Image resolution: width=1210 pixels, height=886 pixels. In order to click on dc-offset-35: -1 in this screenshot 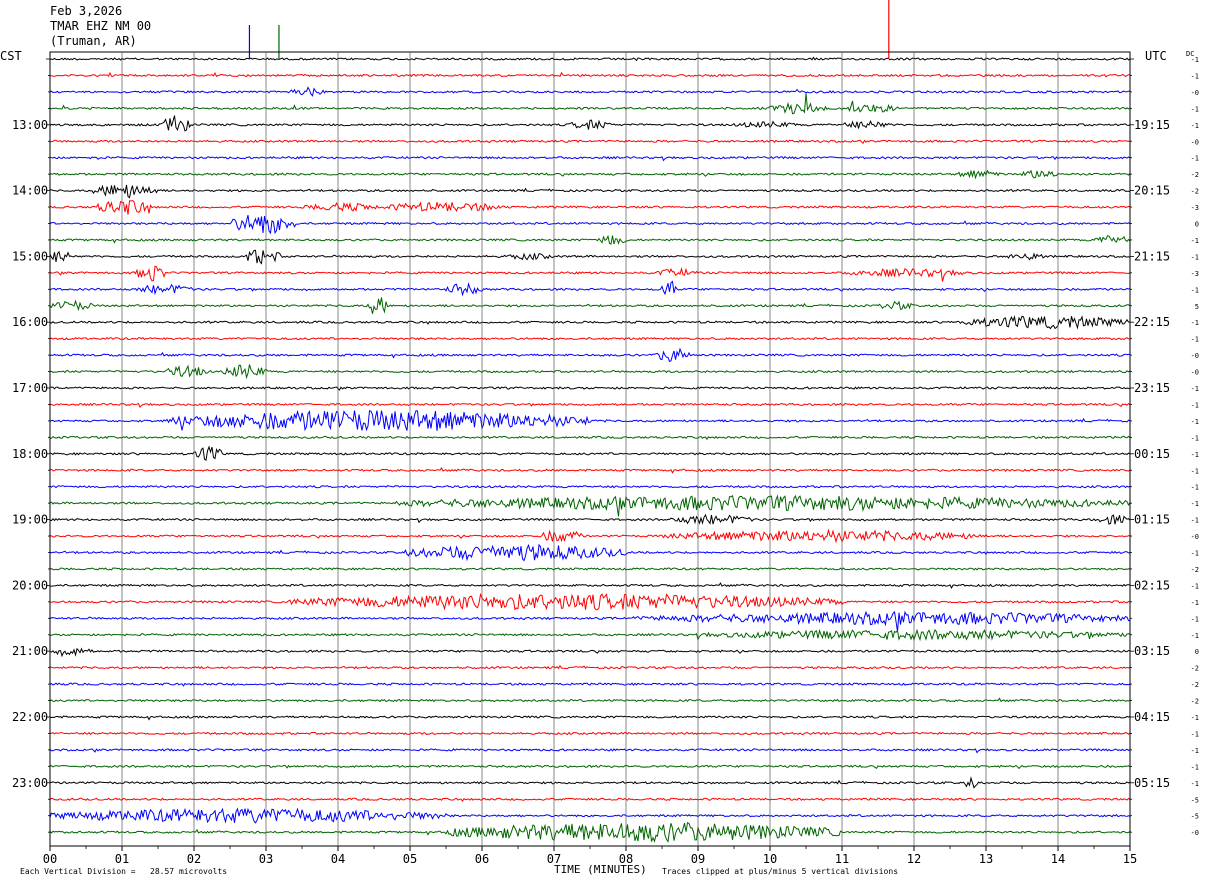, I will do `click(1195, 636)`.